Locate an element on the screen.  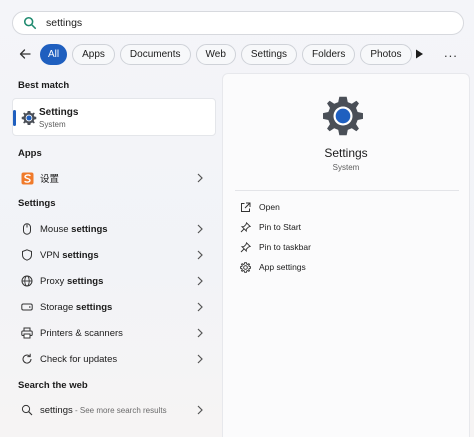
list-item-label: Storage settings is located at coordinates (76, 307).